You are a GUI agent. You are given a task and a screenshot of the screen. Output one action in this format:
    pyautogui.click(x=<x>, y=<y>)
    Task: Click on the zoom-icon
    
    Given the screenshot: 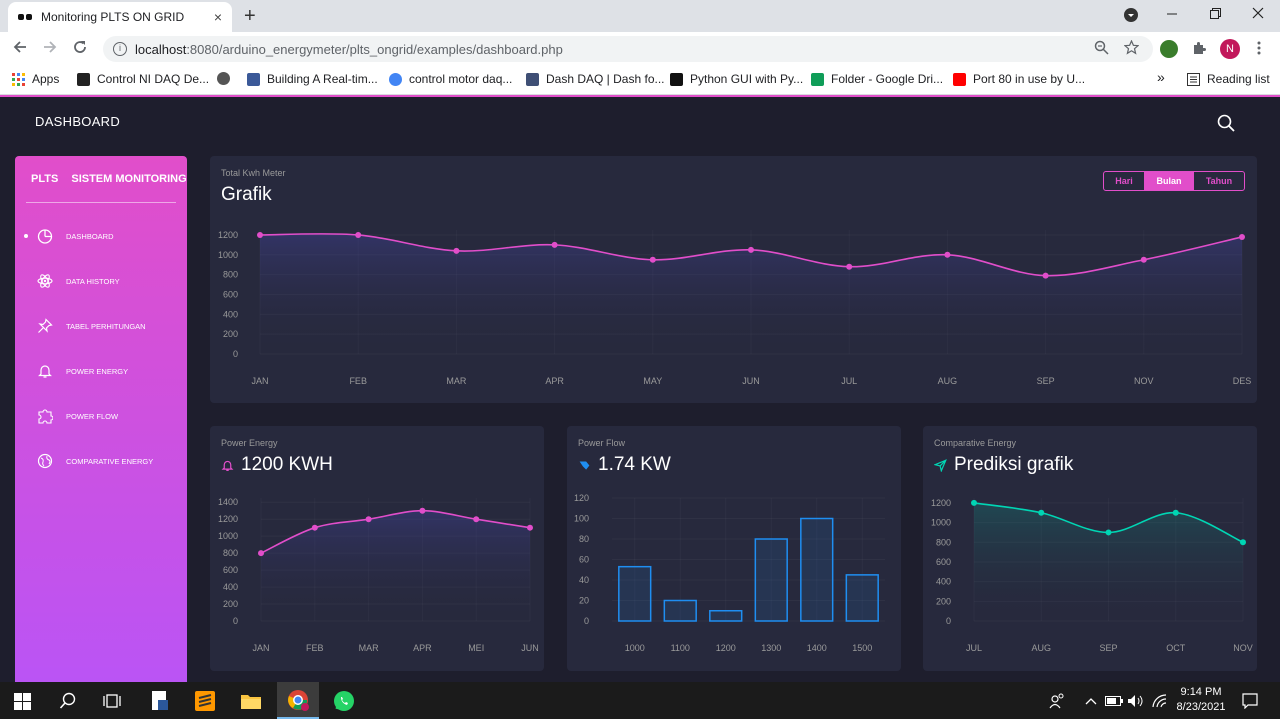 What is the action you would take?
    pyautogui.click(x=1101, y=49)
    